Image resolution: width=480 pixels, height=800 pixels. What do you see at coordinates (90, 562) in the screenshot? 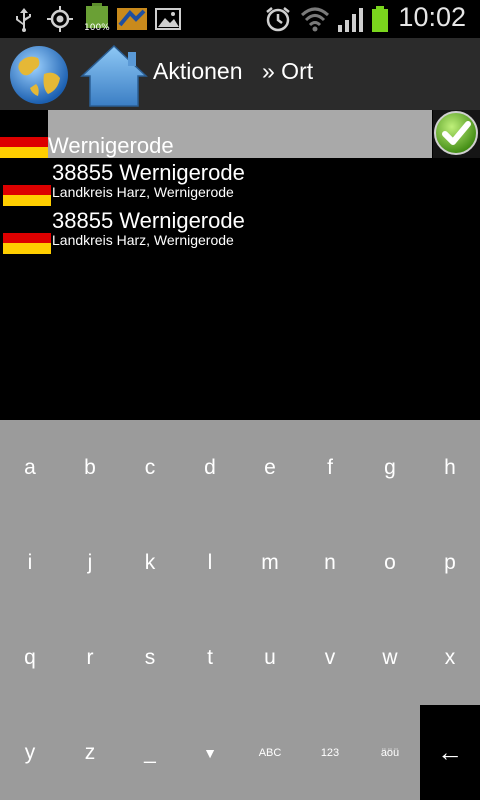
I see `key-j: j` at bounding box center [90, 562].